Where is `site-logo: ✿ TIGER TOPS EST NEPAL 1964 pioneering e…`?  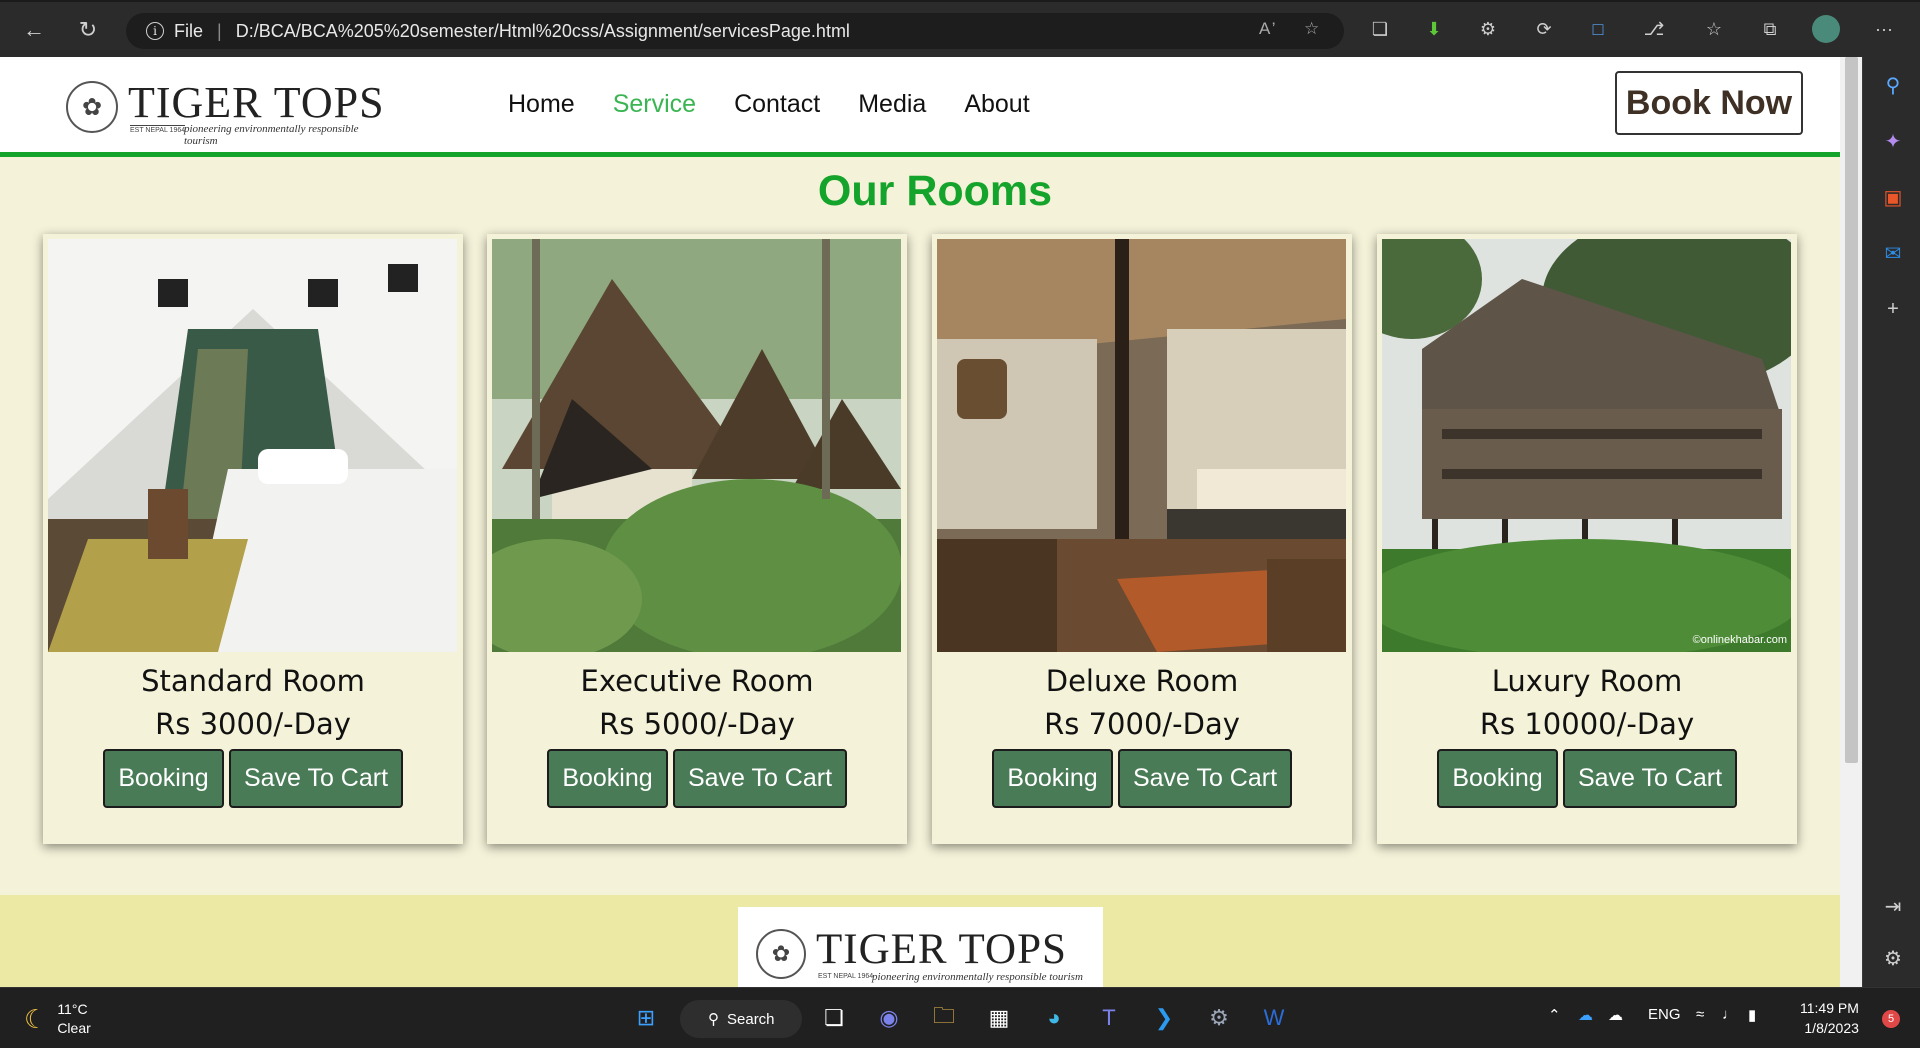
site-logo: ✿ TIGER TOPS EST NEPAL 1964 pioneering e… is located at coordinates (226, 112).